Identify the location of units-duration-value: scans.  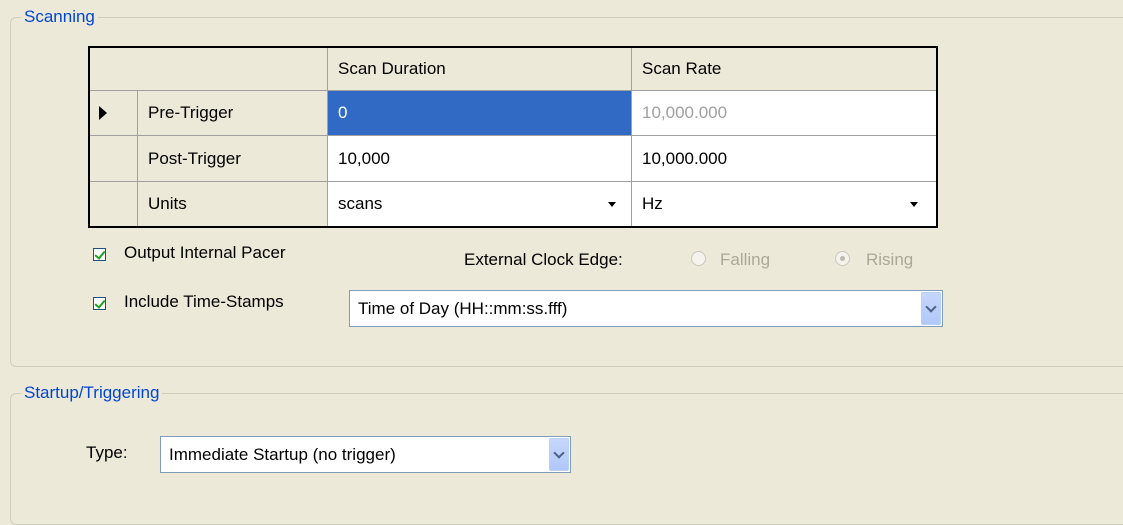
(360, 203).